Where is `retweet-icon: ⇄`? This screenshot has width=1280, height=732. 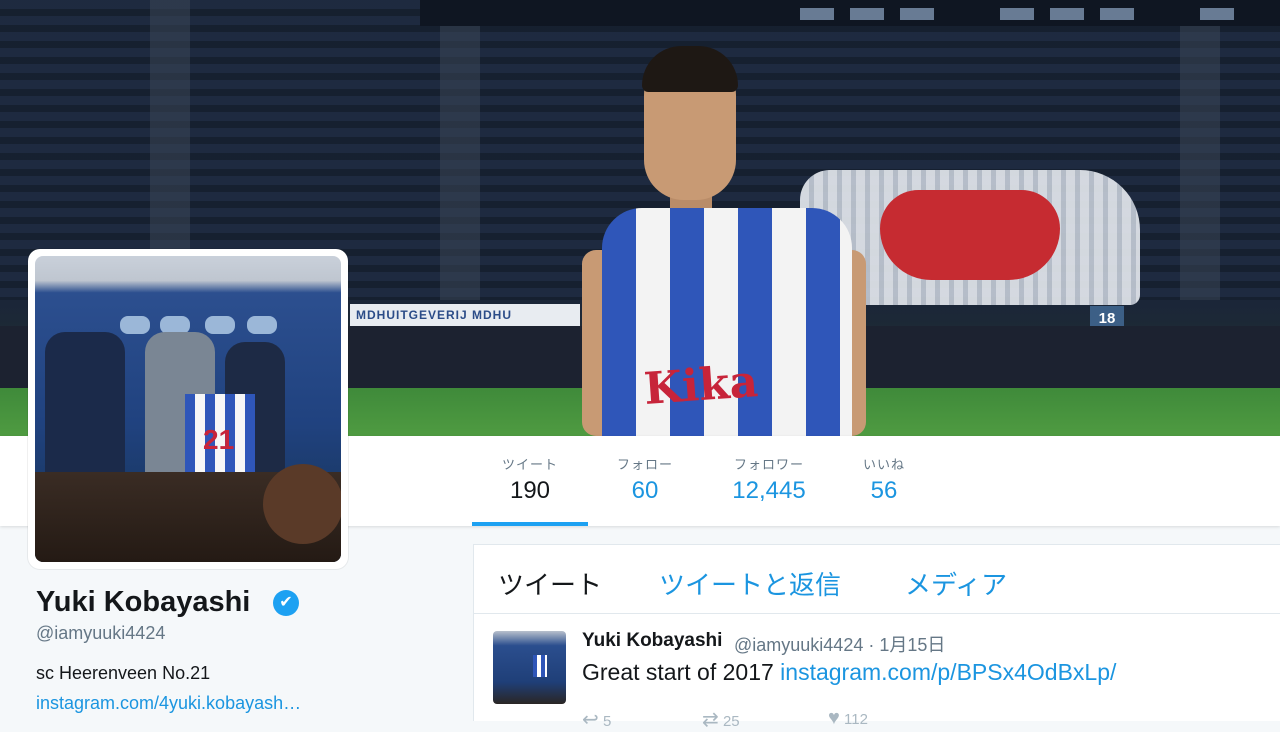
retweet-icon: ⇄ is located at coordinates (710, 720).